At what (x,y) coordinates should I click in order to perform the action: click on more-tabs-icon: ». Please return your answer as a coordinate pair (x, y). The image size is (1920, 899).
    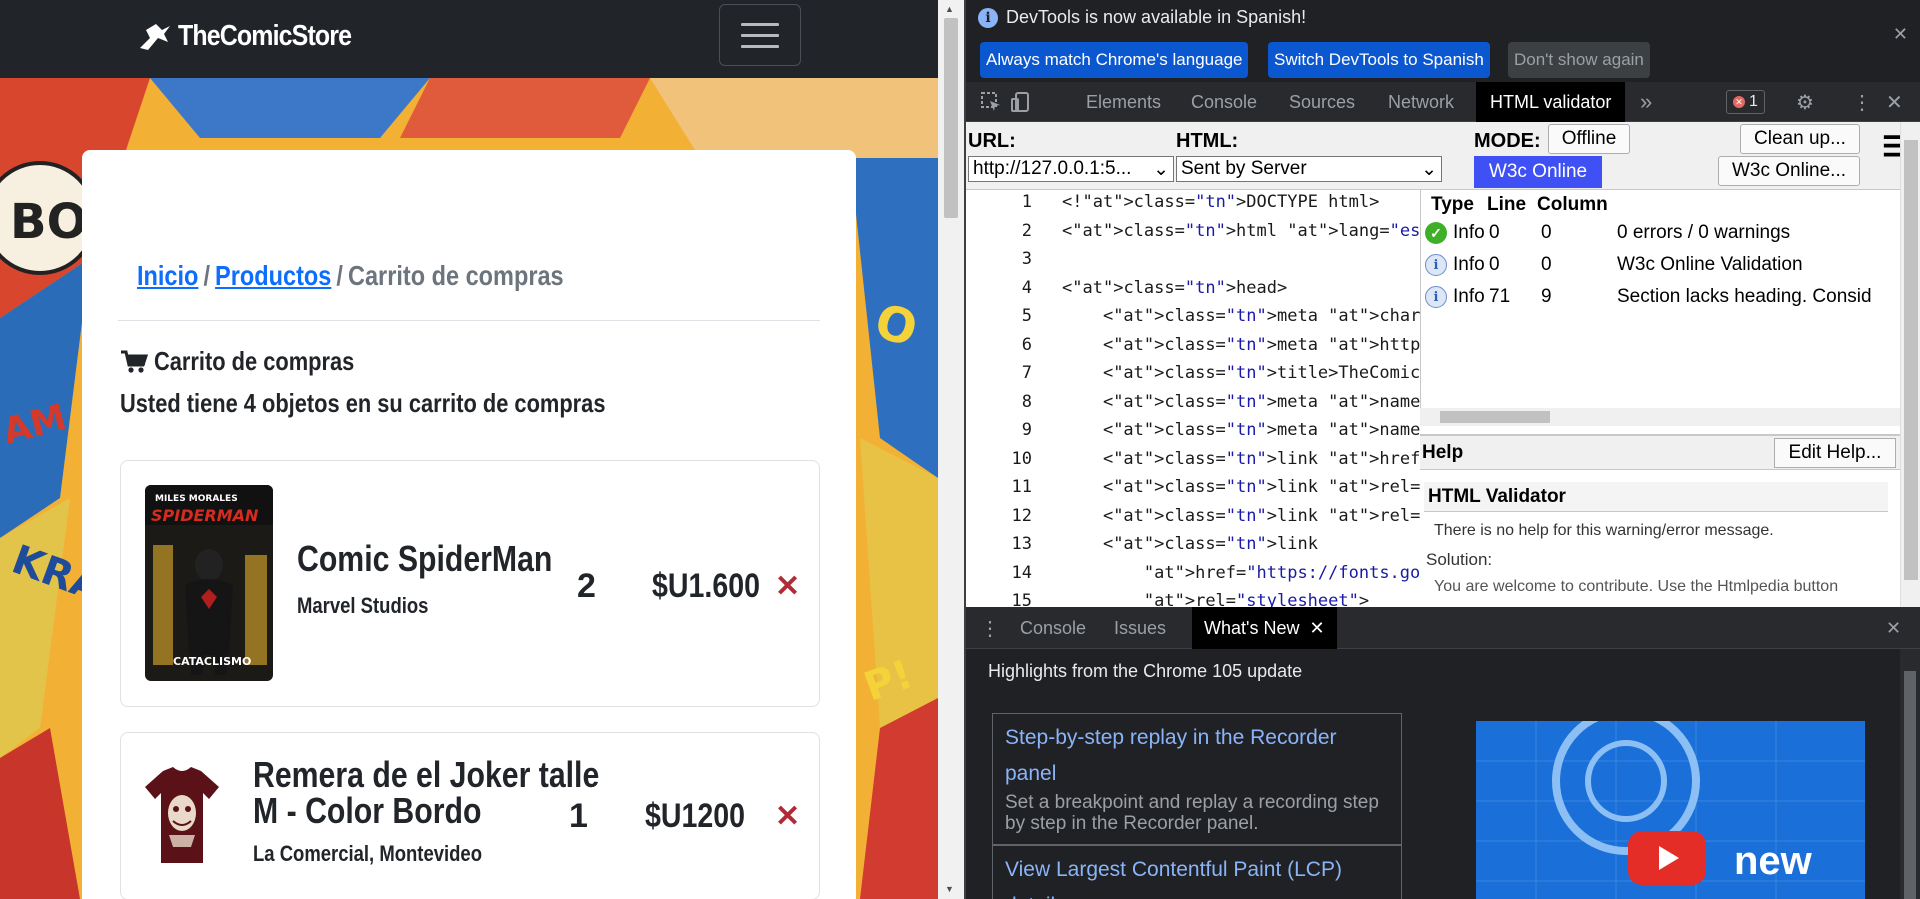
    Looking at the image, I should click on (1646, 102).